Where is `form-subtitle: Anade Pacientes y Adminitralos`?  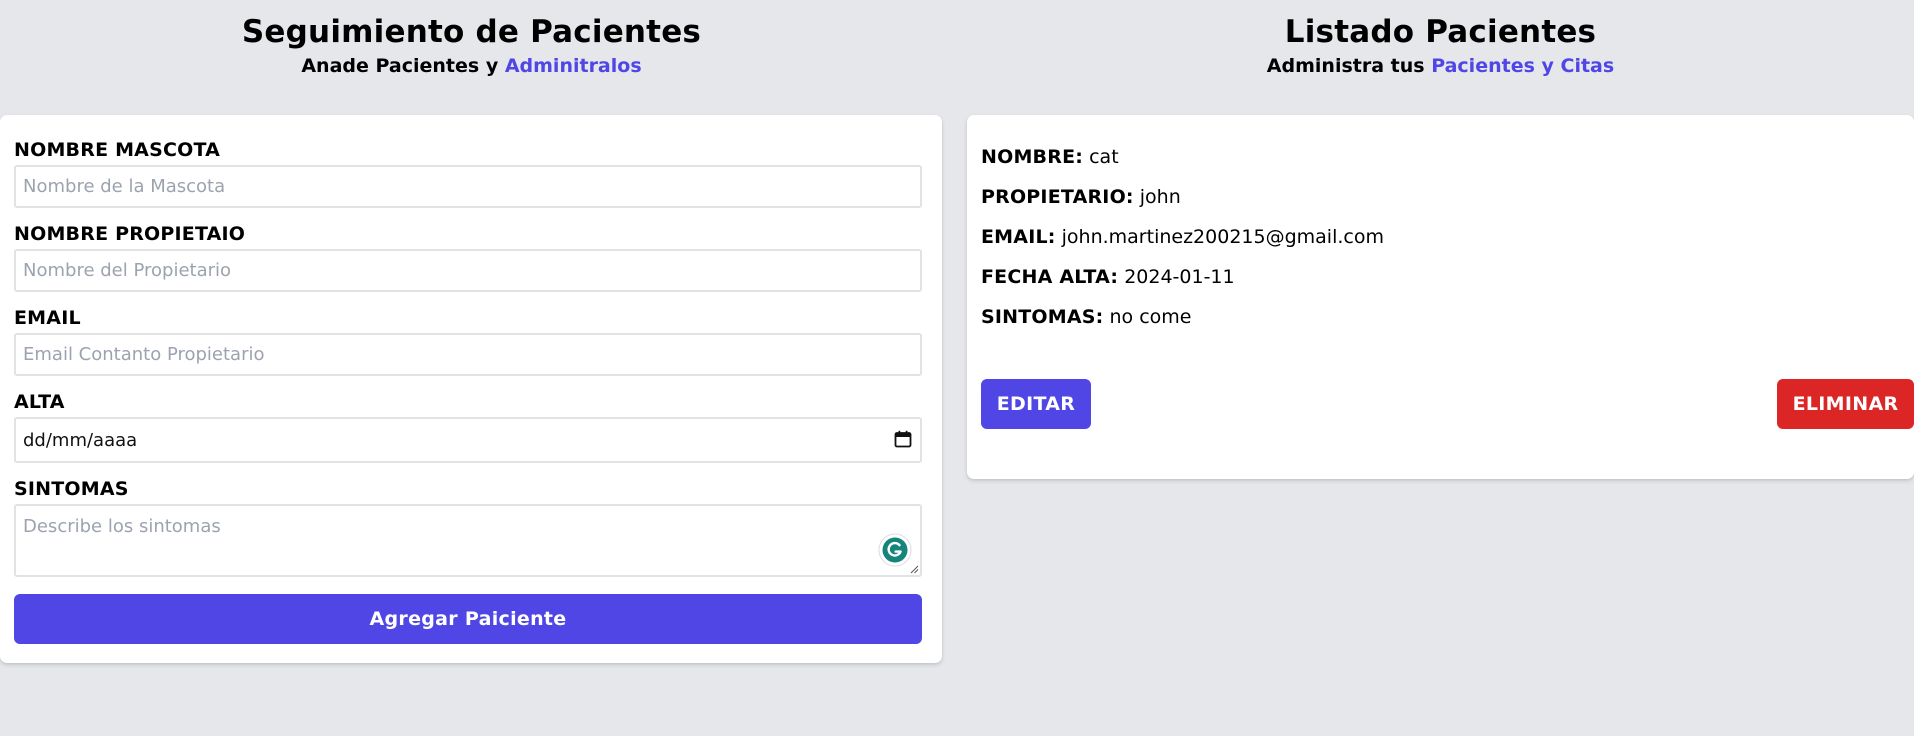
form-subtitle: Anade Pacientes y Adminitralos is located at coordinates (471, 66).